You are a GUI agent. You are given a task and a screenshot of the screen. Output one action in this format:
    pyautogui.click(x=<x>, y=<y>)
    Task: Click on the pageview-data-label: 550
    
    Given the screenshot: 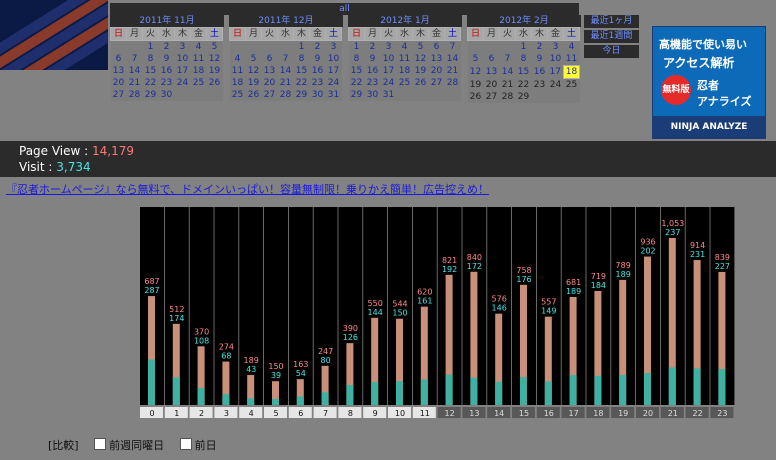 What is the action you would take?
    pyautogui.click(x=375, y=303)
    